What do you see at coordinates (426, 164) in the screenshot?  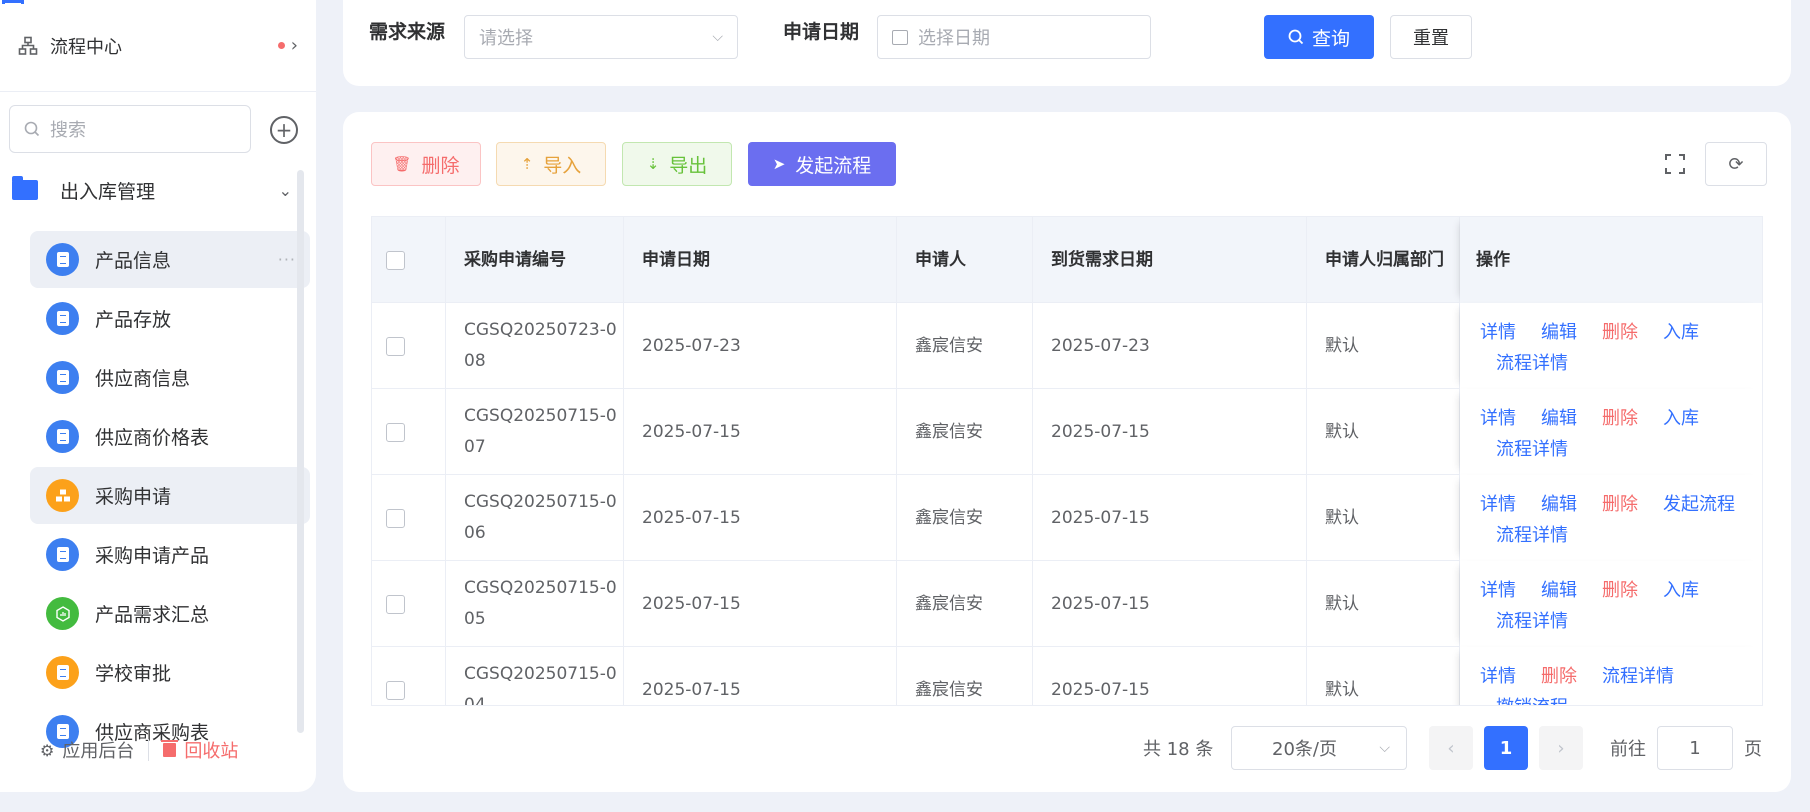 I see `delete-button: 🗑 删除` at bounding box center [426, 164].